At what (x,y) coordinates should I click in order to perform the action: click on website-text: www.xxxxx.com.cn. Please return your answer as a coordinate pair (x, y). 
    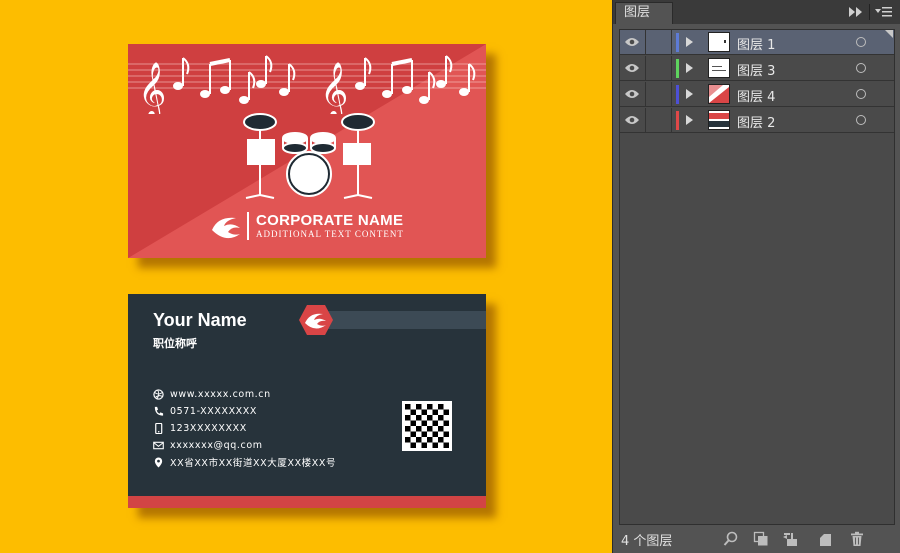
    Looking at the image, I should click on (220, 394).